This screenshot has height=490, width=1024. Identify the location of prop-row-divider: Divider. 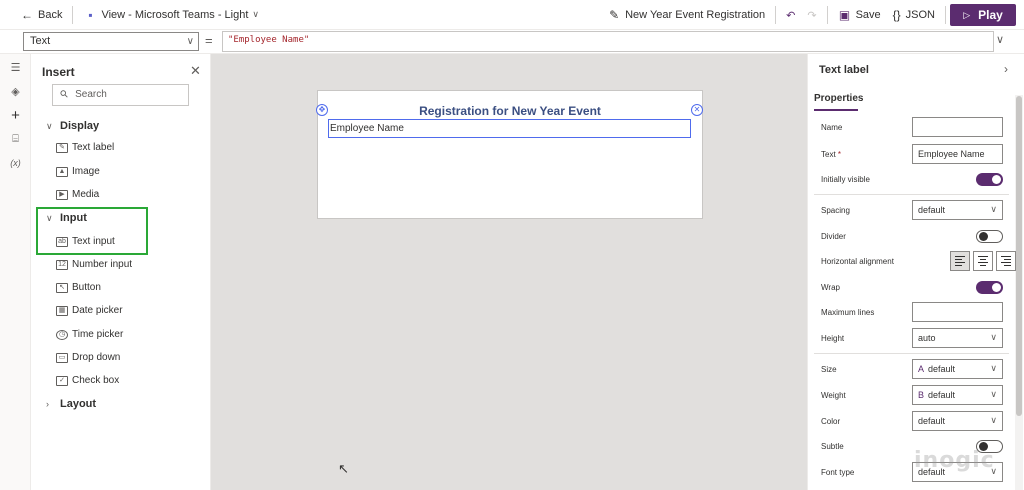
(912, 236).